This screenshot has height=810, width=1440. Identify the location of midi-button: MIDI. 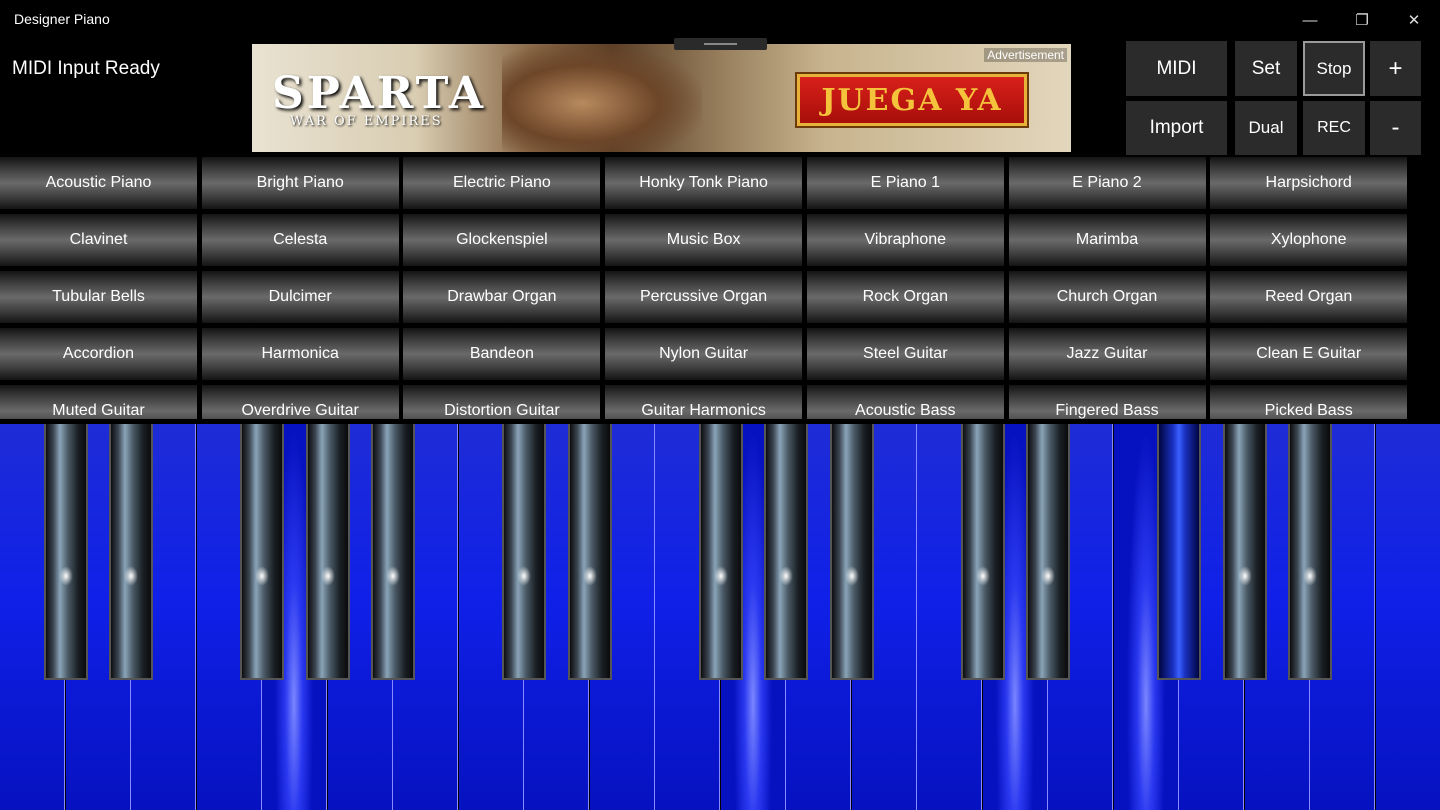
(1176, 68).